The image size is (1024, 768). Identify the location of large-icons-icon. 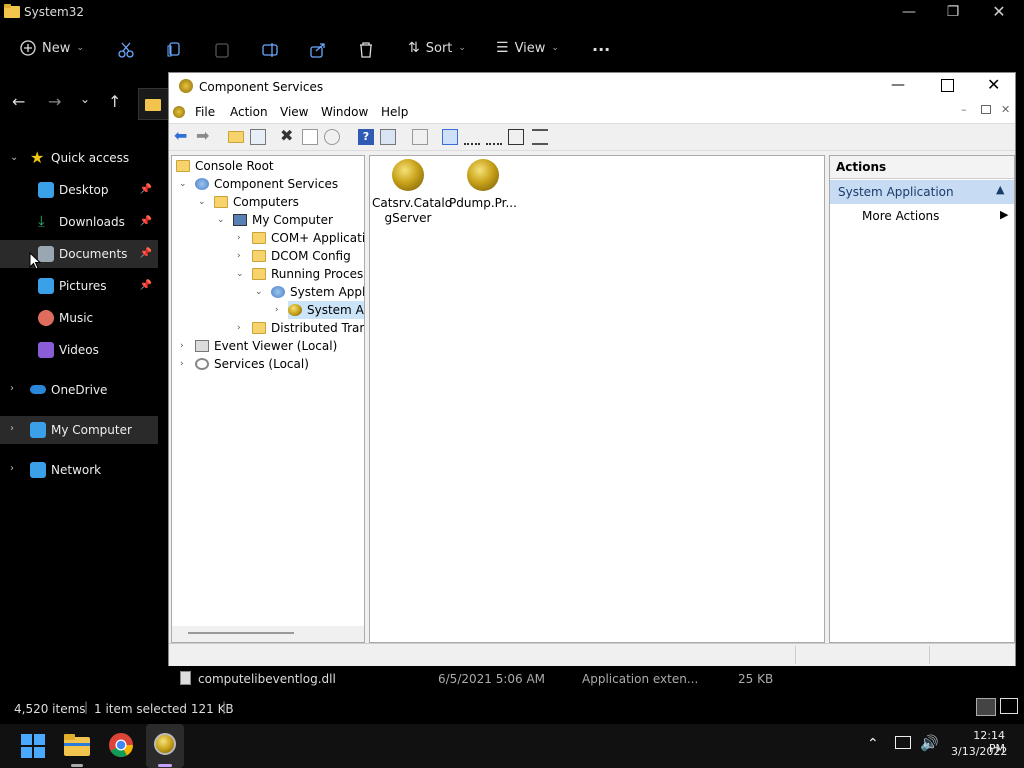
(450, 137).